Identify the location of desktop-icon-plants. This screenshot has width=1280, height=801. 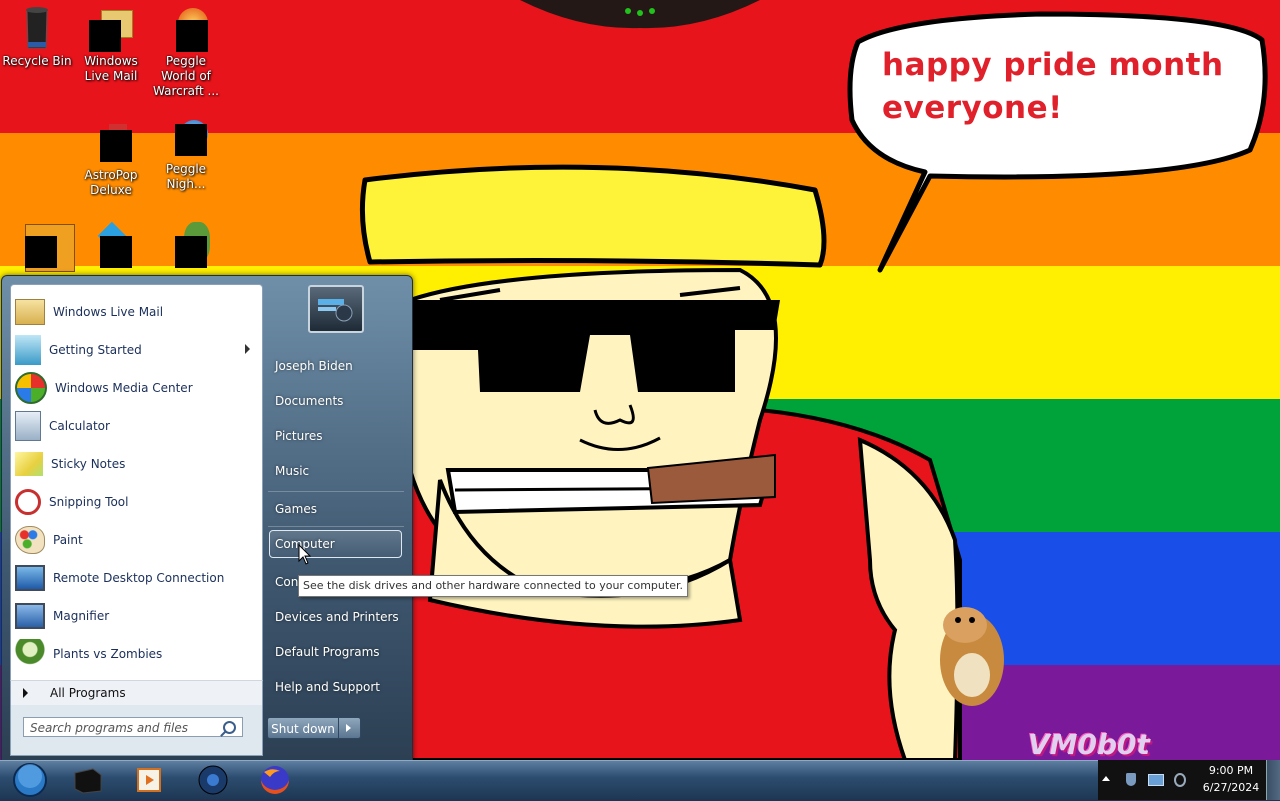
(186, 247).